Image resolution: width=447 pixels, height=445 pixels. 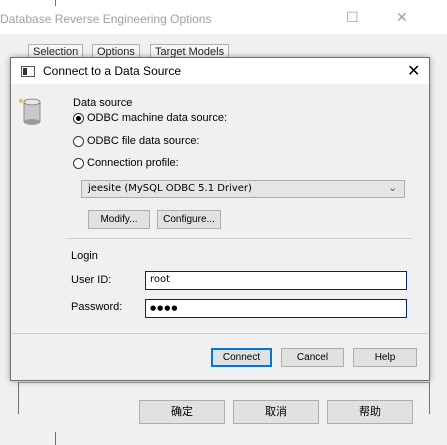 I want to click on user-id-label: User ID:, so click(x=91, y=280).